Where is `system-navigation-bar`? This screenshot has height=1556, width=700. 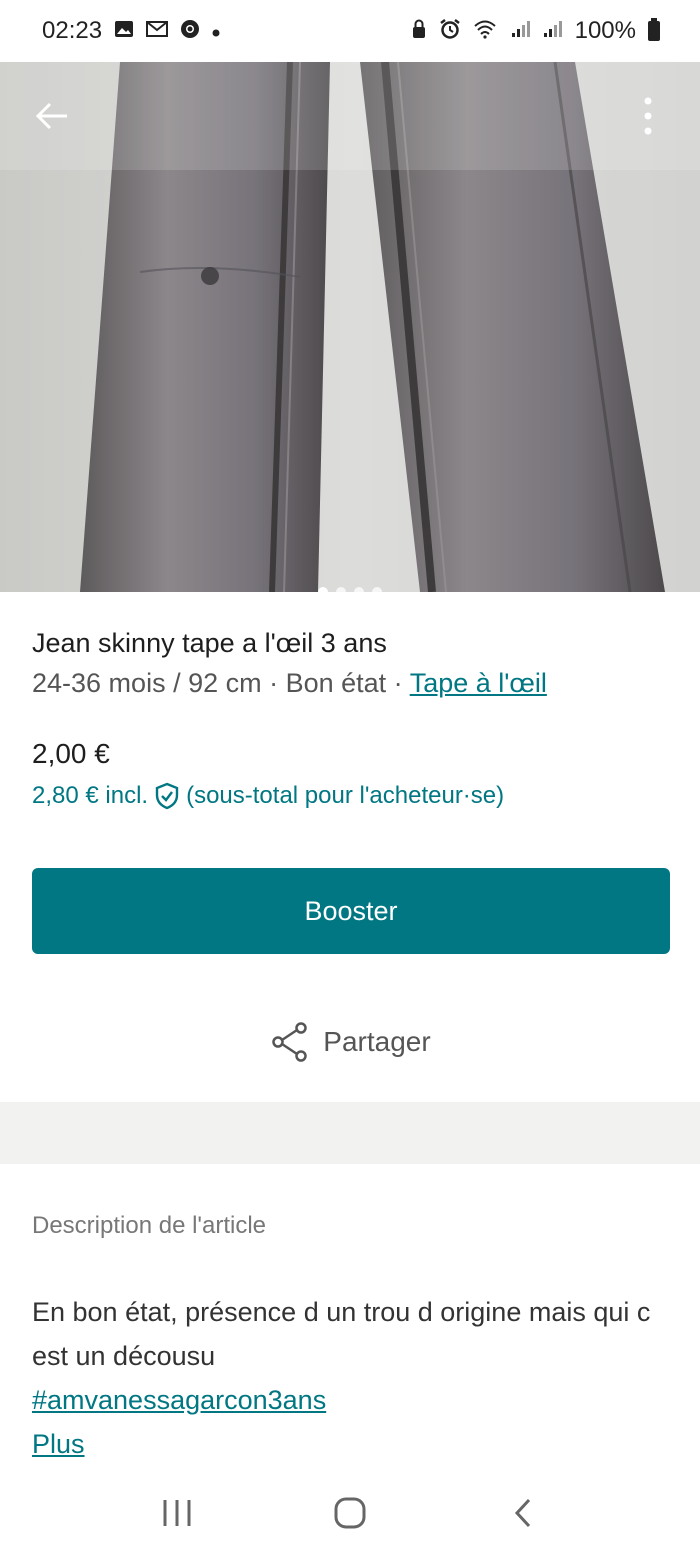 system-navigation-bar is located at coordinates (350, 1513).